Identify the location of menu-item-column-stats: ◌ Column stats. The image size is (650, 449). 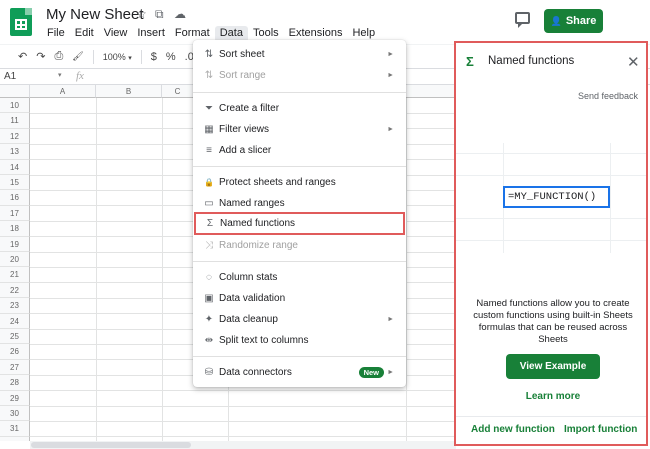
(299, 277).